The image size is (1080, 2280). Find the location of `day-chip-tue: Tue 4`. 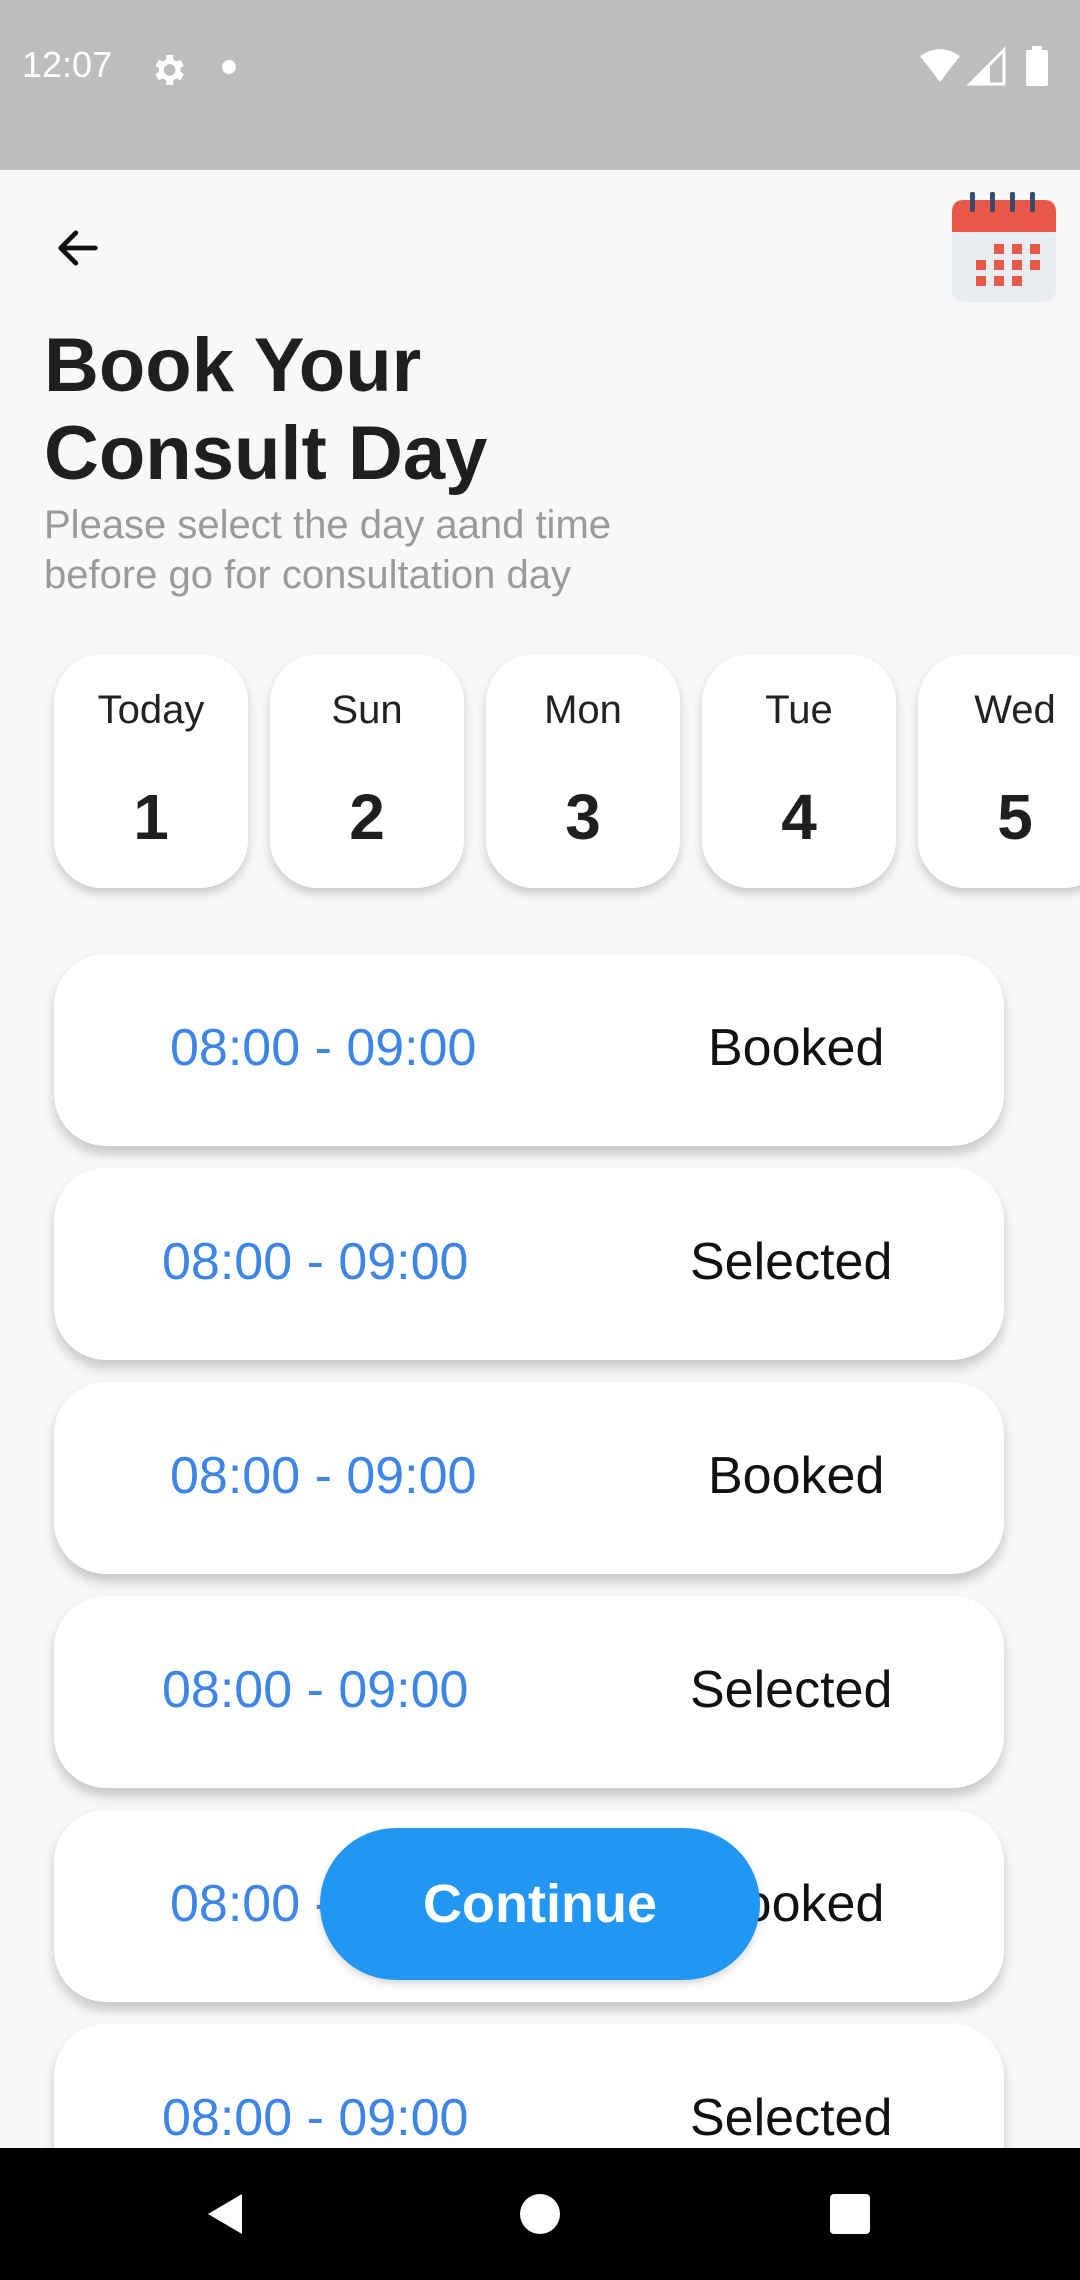

day-chip-tue: Tue 4 is located at coordinates (799, 771).